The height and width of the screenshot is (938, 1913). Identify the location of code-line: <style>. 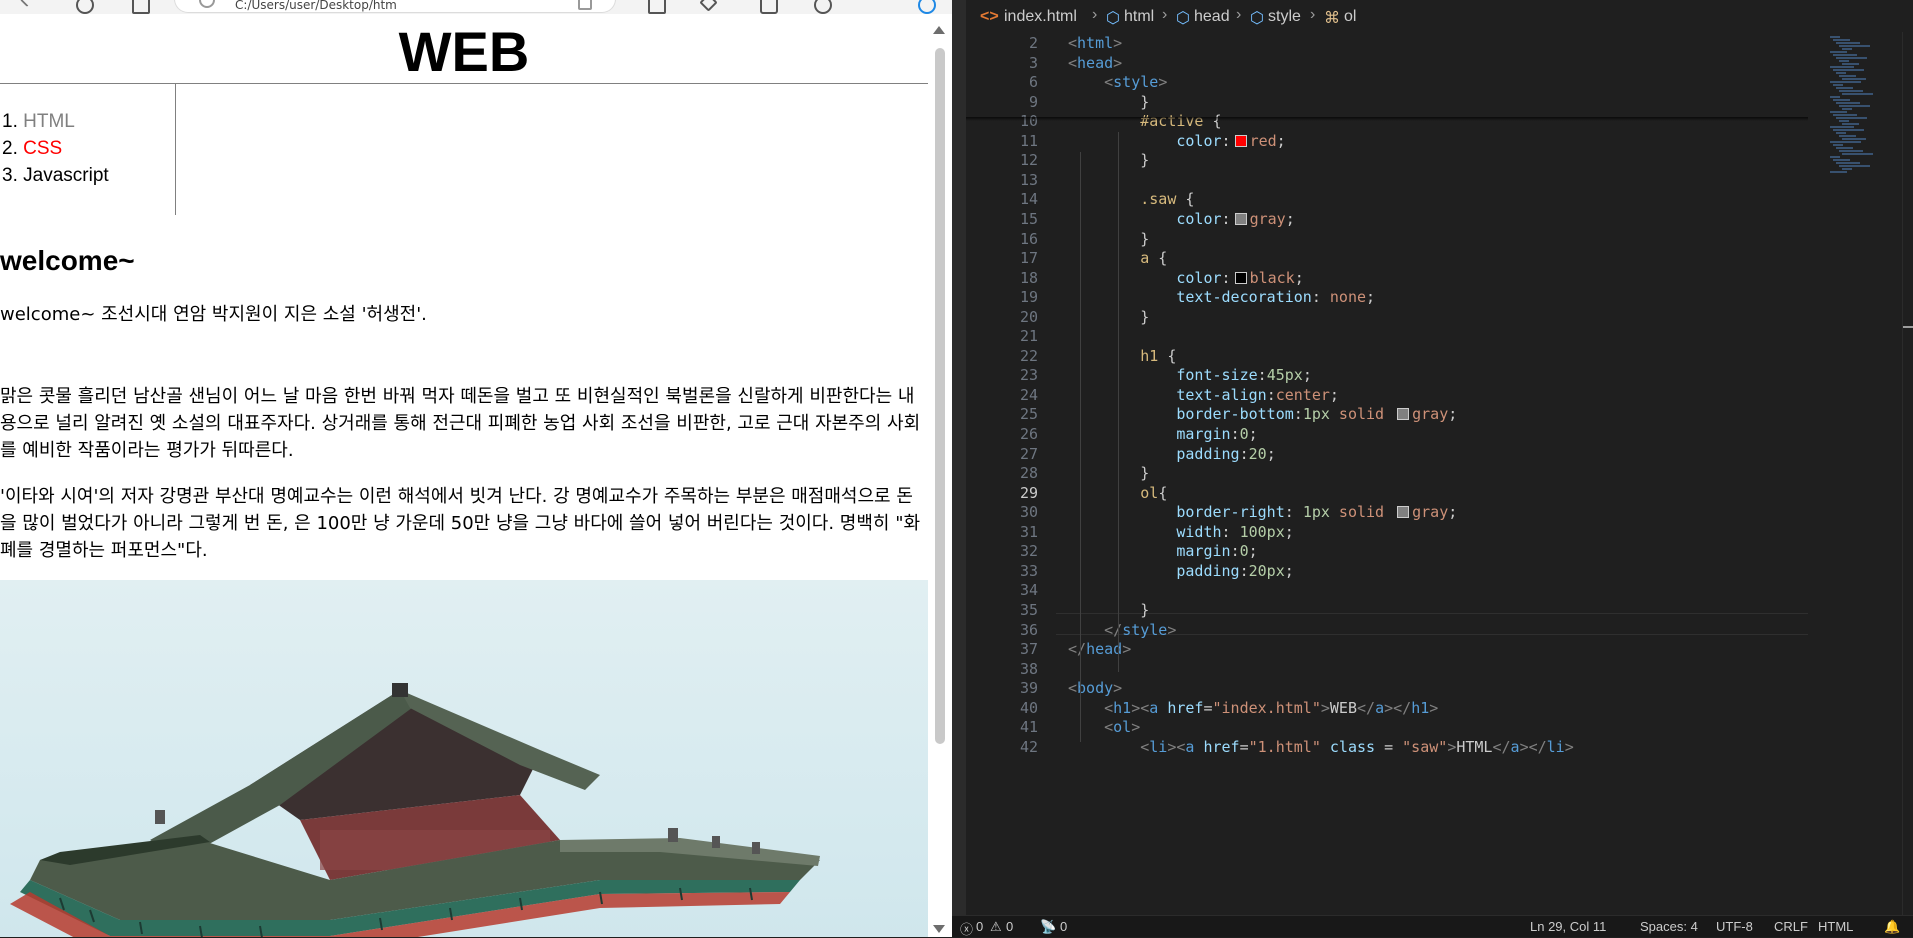
(1117, 82).